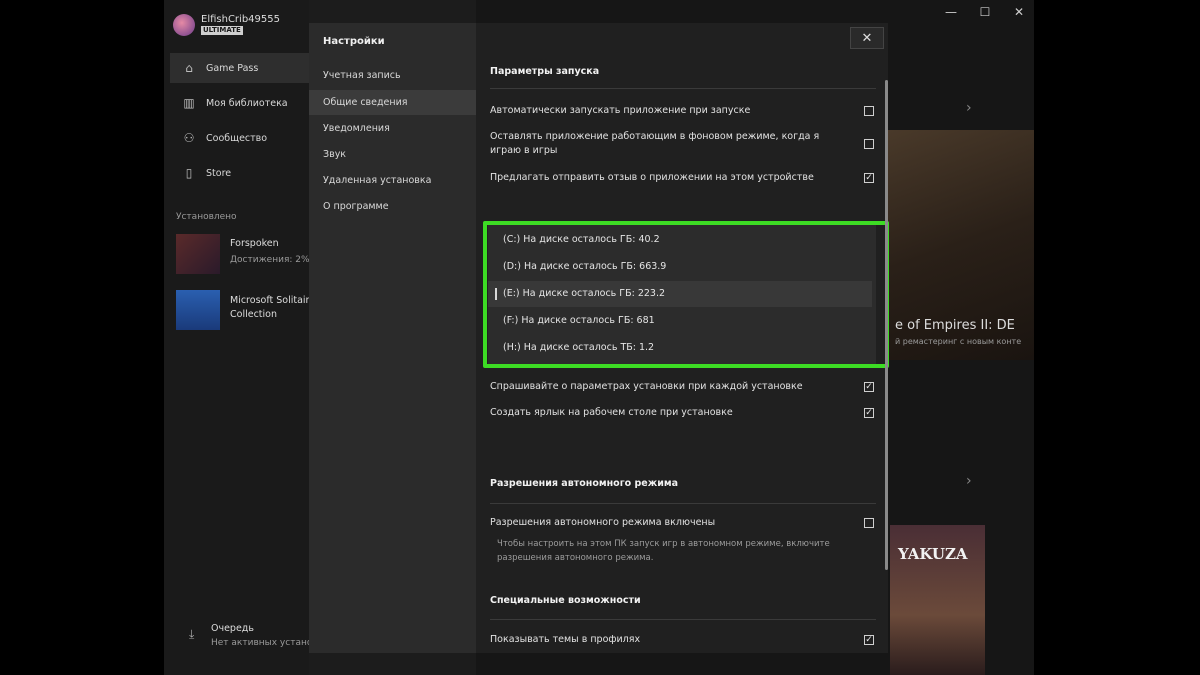  I want to click on user-name: ElfishCrib49555, so click(240, 19).